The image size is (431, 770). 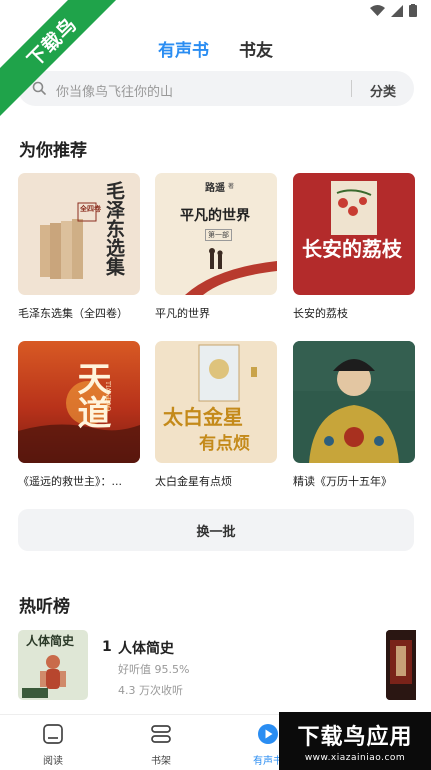 I want to click on book-cover-title: 天道, so click(x=91, y=395).